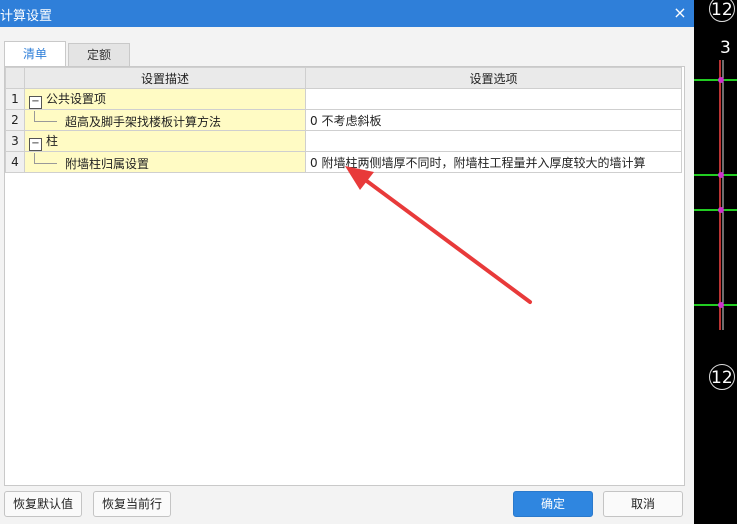 Image resolution: width=737 pixels, height=524 pixels. Describe the element at coordinates (438, 235) in the screenshot. I see `annotation-arrow-icon` at that location.